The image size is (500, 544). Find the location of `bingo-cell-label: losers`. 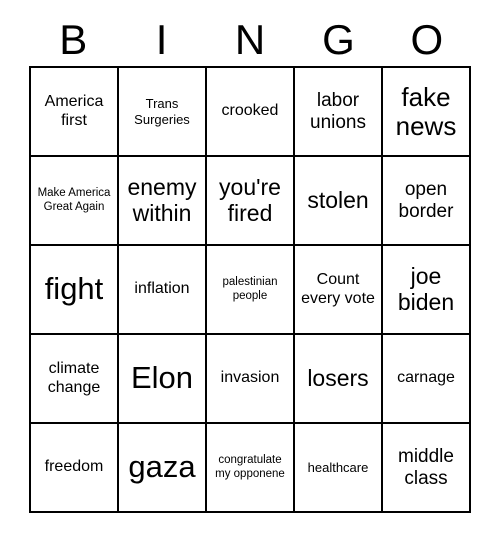

bingo-cell-label: losers is located at coordinates (338, 377).